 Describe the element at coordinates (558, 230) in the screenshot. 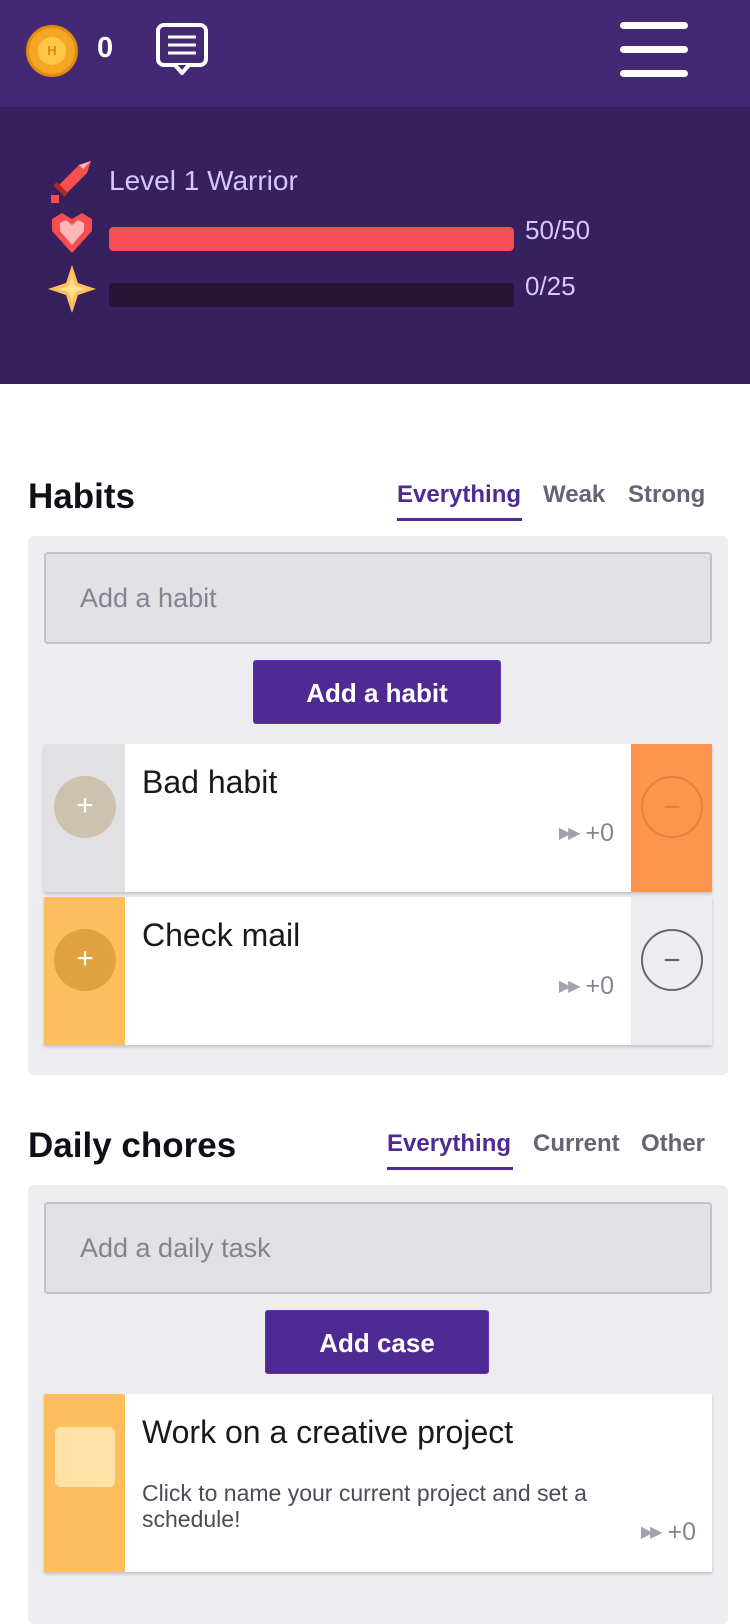

I see `health-value: 50/50` at that location.